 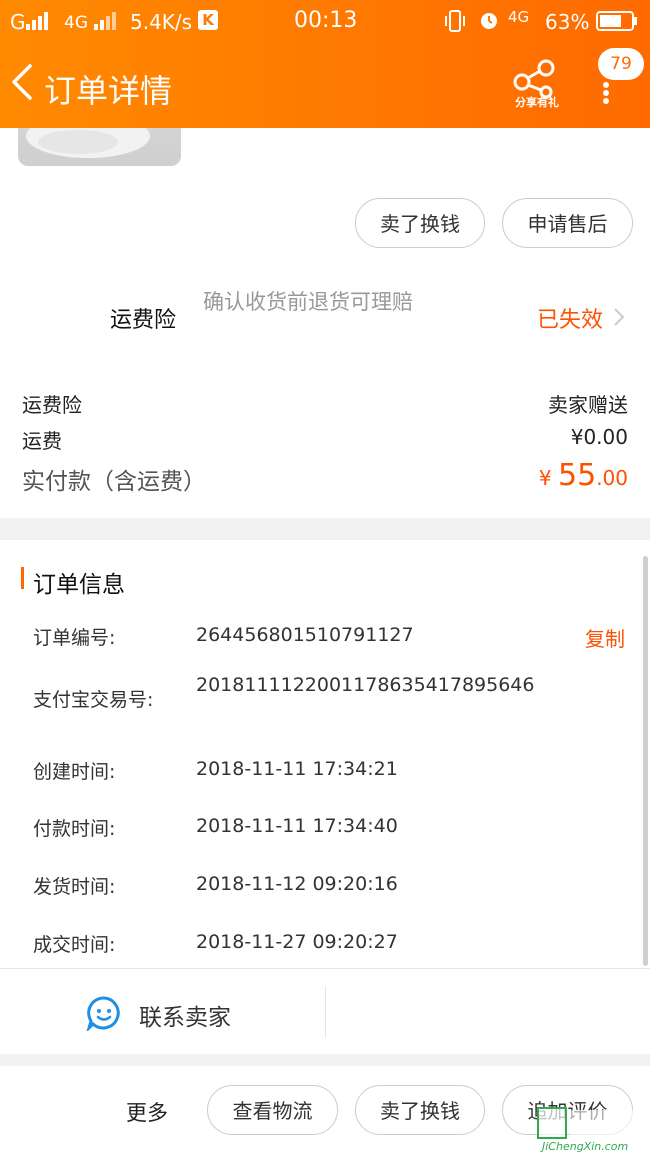 What do you see at coordinates (52, 405) in the screenshot?
I see `cost-row-label: 运费险` at bounding box center [52, 405].